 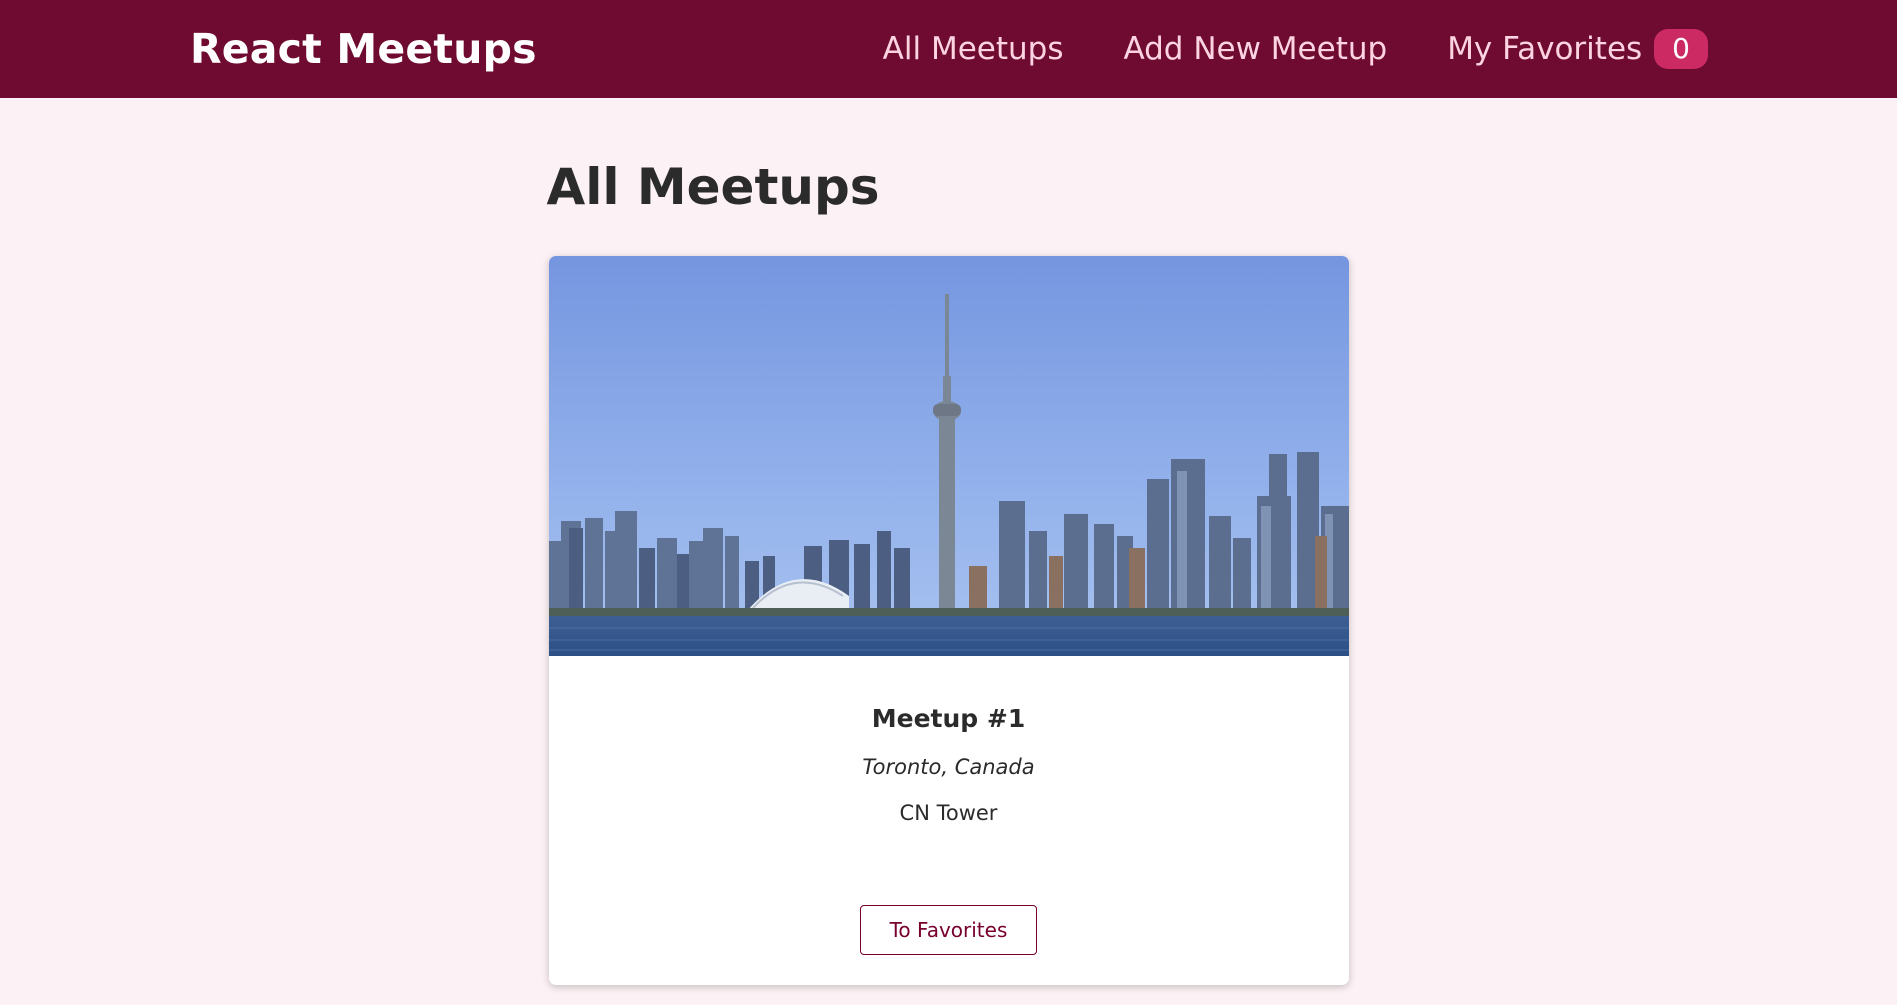 I want to click on nav-link-all-meetups: All Meetups, so click(x=973, y=49).